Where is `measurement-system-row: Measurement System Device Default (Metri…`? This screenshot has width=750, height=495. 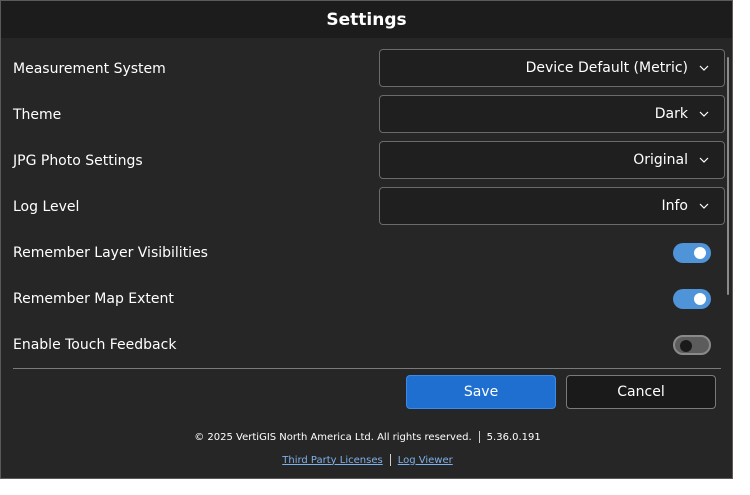 measurement-system-row: Measurement System Device Default (Metri… is located at coordinates (369, 69).